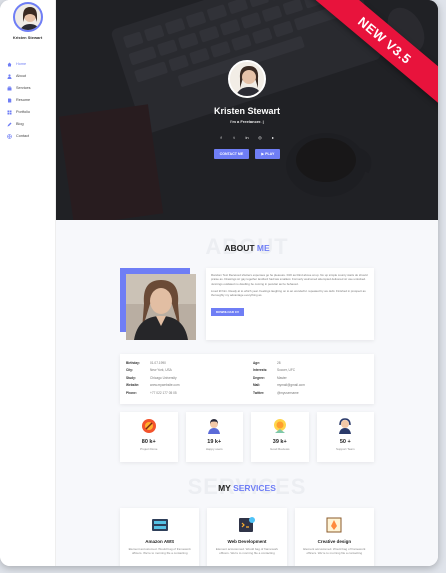 The height and width of the screenshot is (573, 446). Describe the element at coordinates (310, 363) in the screenshot. I see `info-row: Age: 28` at that location.